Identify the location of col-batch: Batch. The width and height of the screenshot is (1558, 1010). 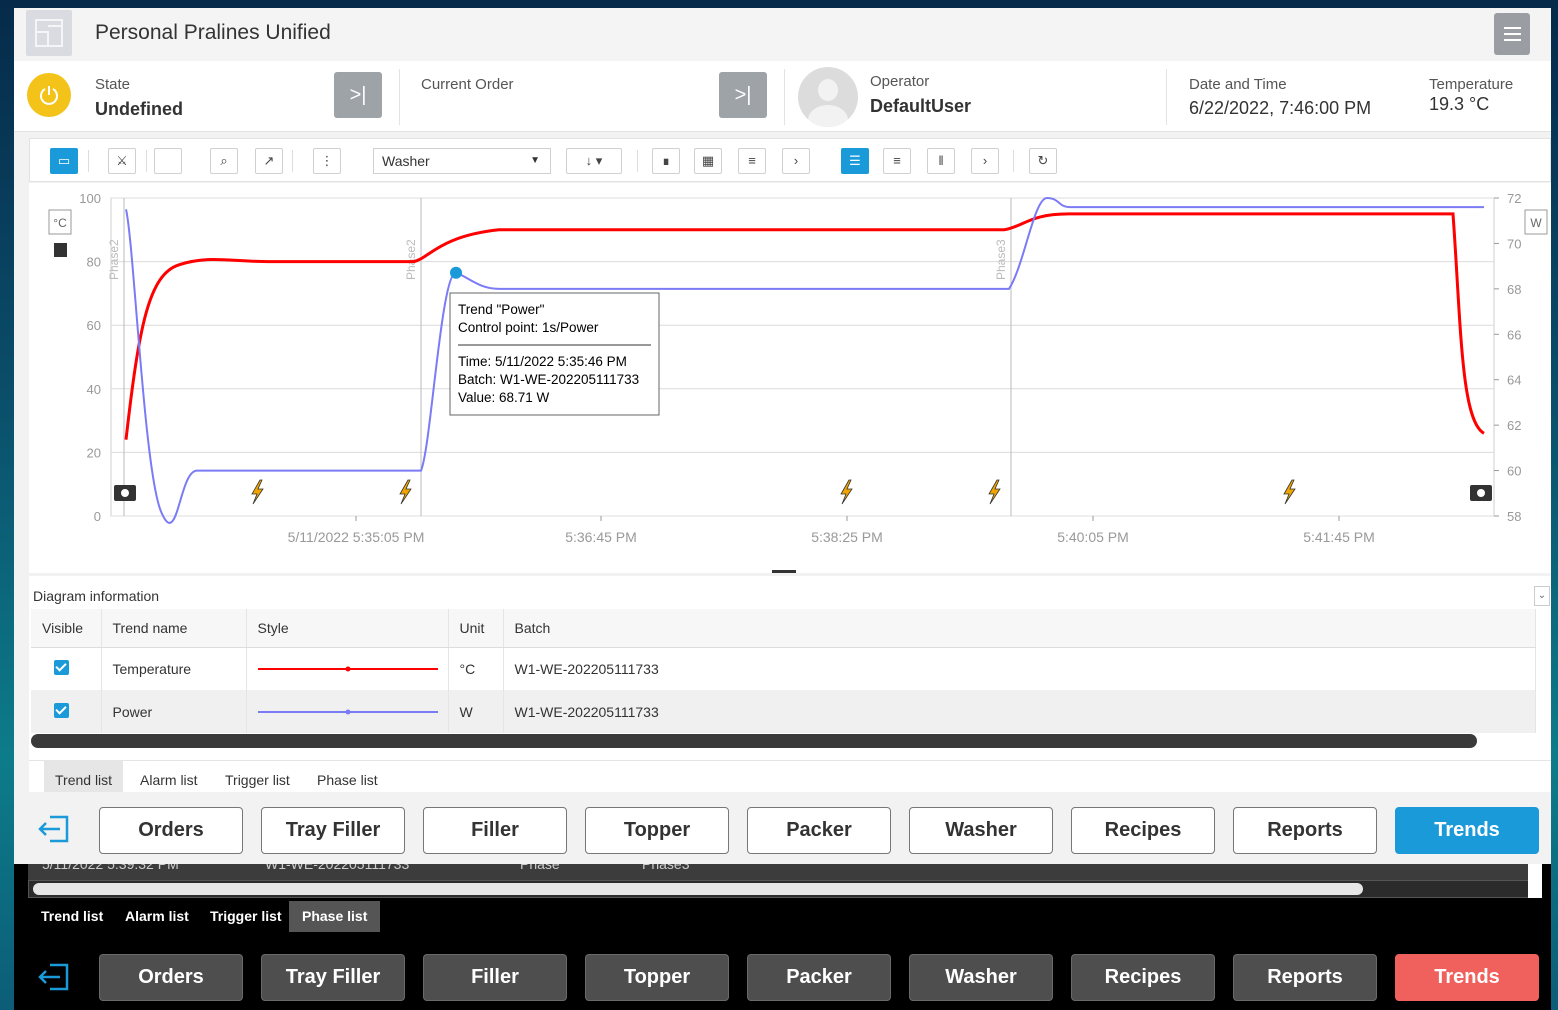
(1019, 628).